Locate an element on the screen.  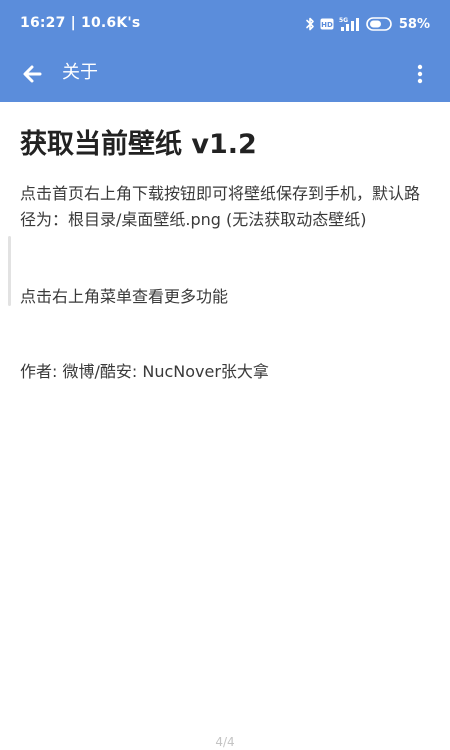
bluetooth-icon is located at coordinates (310, 24).